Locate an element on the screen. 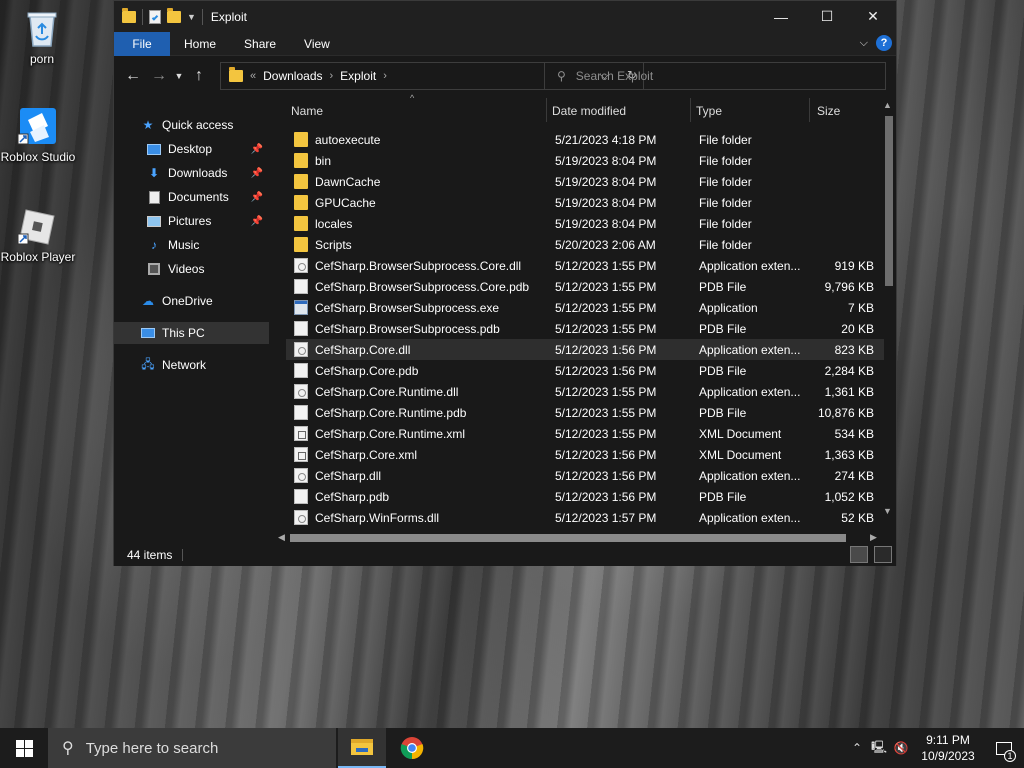 The width and height of the screenshot is (1024, 768). maximize-button: ☐ is located at coordinates (827, 16).